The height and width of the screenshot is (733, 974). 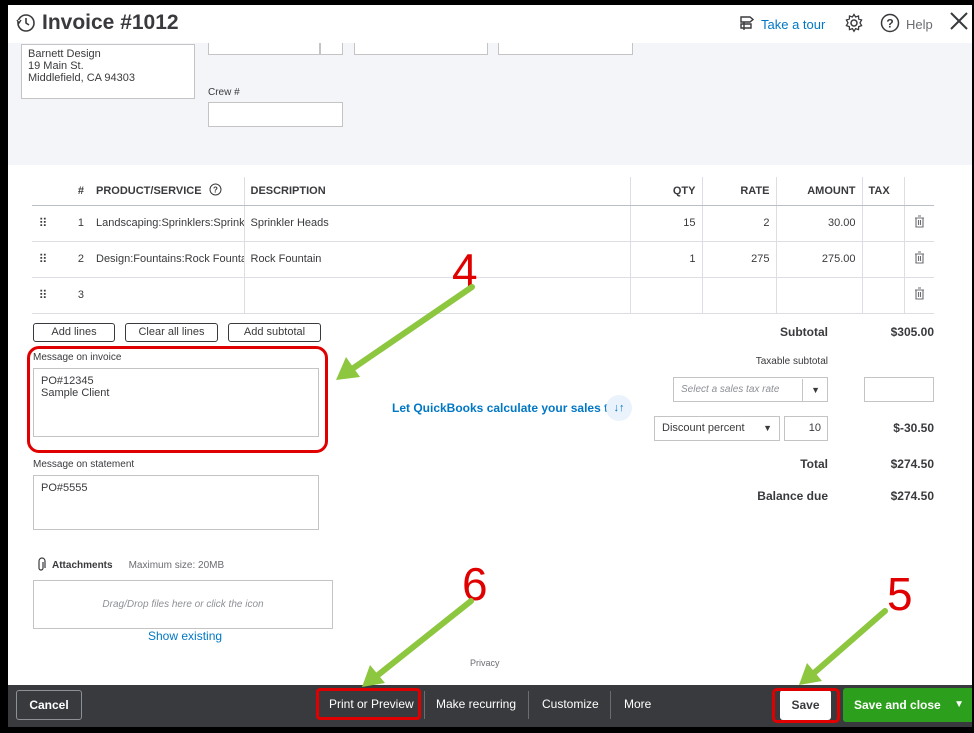 I want to click on help-circle-icon: ?, so click(x=890, y=24).